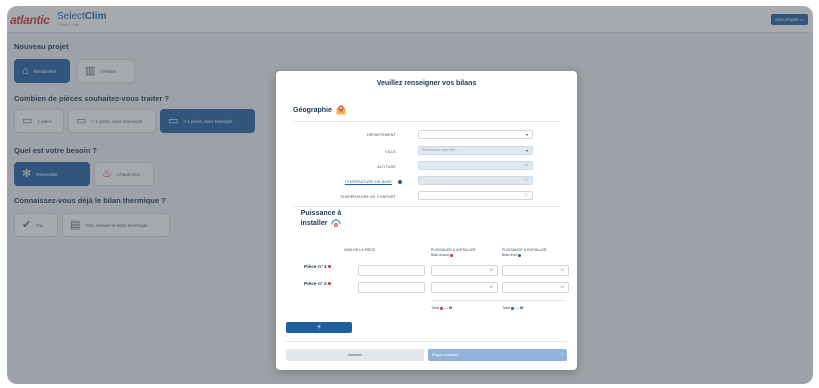  I want to click on room-1-name-input, so click(391, 270).